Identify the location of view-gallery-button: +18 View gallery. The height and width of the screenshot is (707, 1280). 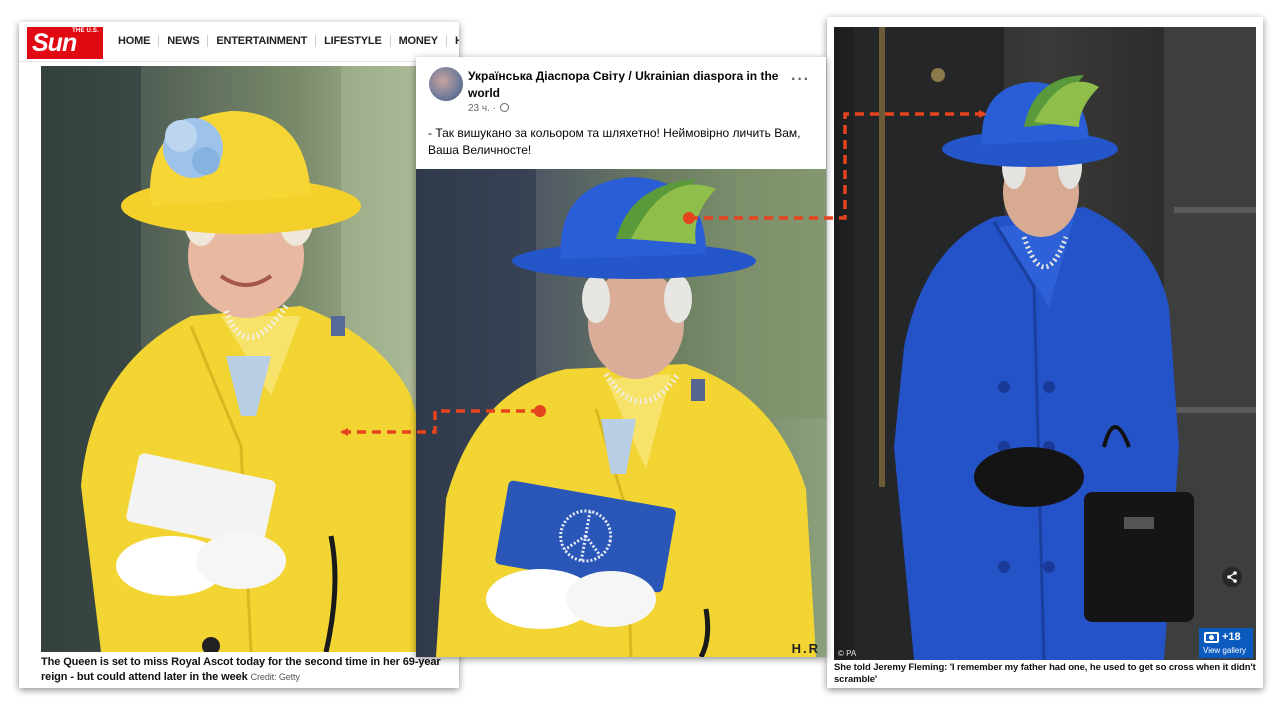
(1226, 643).